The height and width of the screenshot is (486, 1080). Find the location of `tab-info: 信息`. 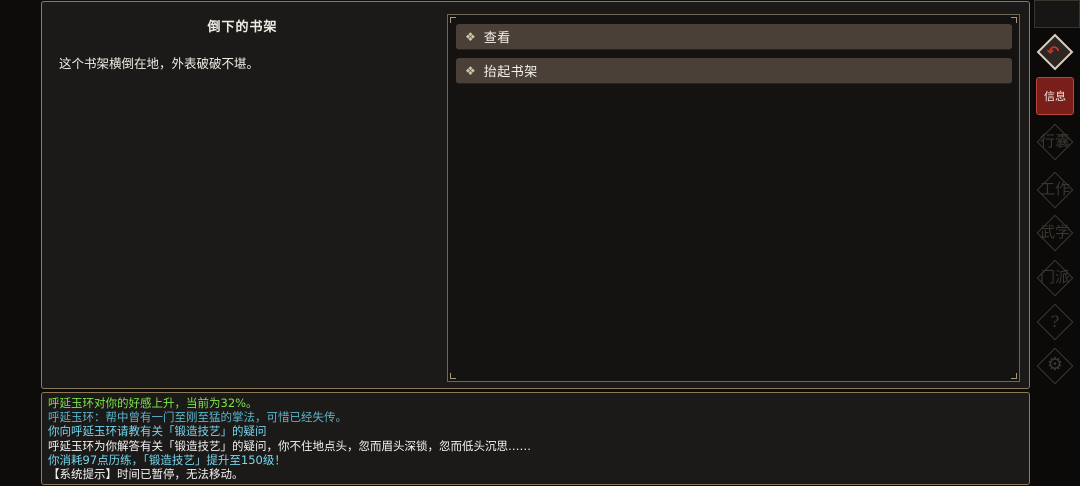

tab-info: 信息 is located at coordinates (1055, 96).